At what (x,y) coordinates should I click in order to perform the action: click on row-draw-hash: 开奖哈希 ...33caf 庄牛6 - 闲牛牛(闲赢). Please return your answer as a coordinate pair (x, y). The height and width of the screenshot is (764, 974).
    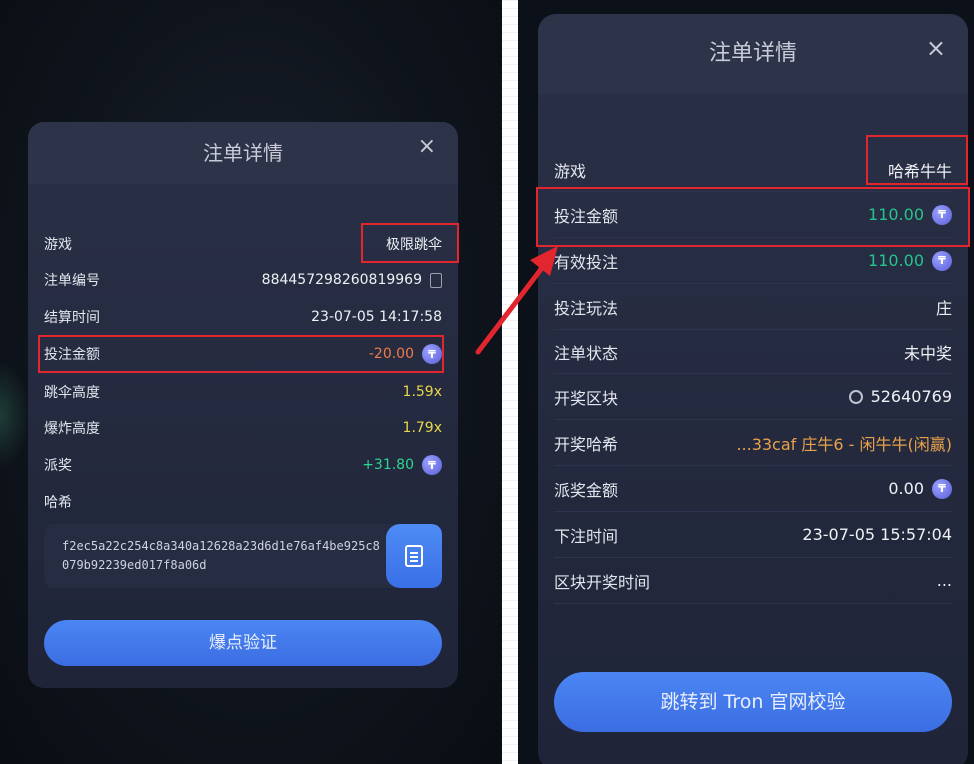
    Looking at the image, I should click on (753, 443).